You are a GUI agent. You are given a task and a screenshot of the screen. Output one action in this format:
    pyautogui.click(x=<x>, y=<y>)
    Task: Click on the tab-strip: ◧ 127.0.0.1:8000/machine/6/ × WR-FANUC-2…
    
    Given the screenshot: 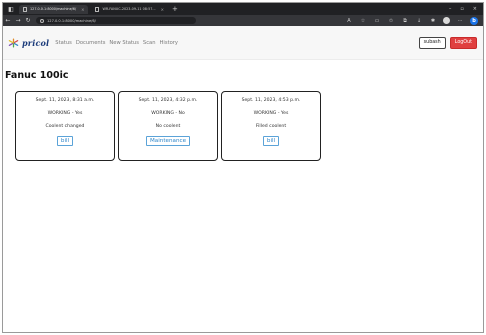 What is the action you would take?
    pyautogui.click(x=243, y=9)
    